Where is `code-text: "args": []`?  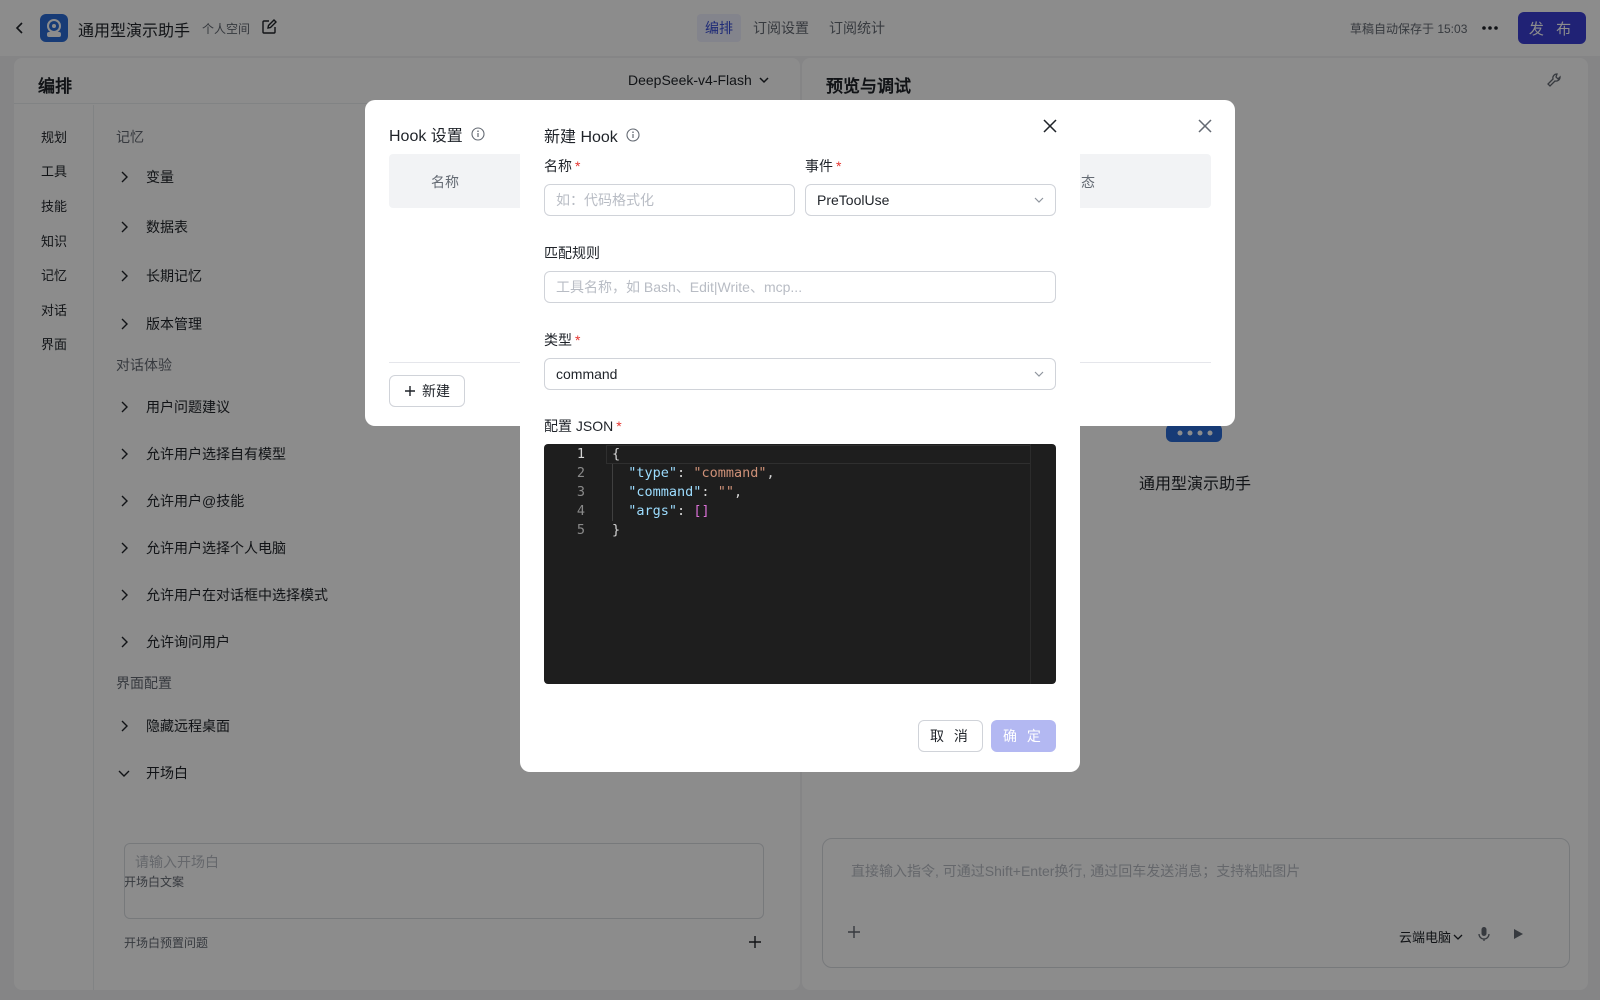 code-text: "args": [] is located at coordinates (669, 511).